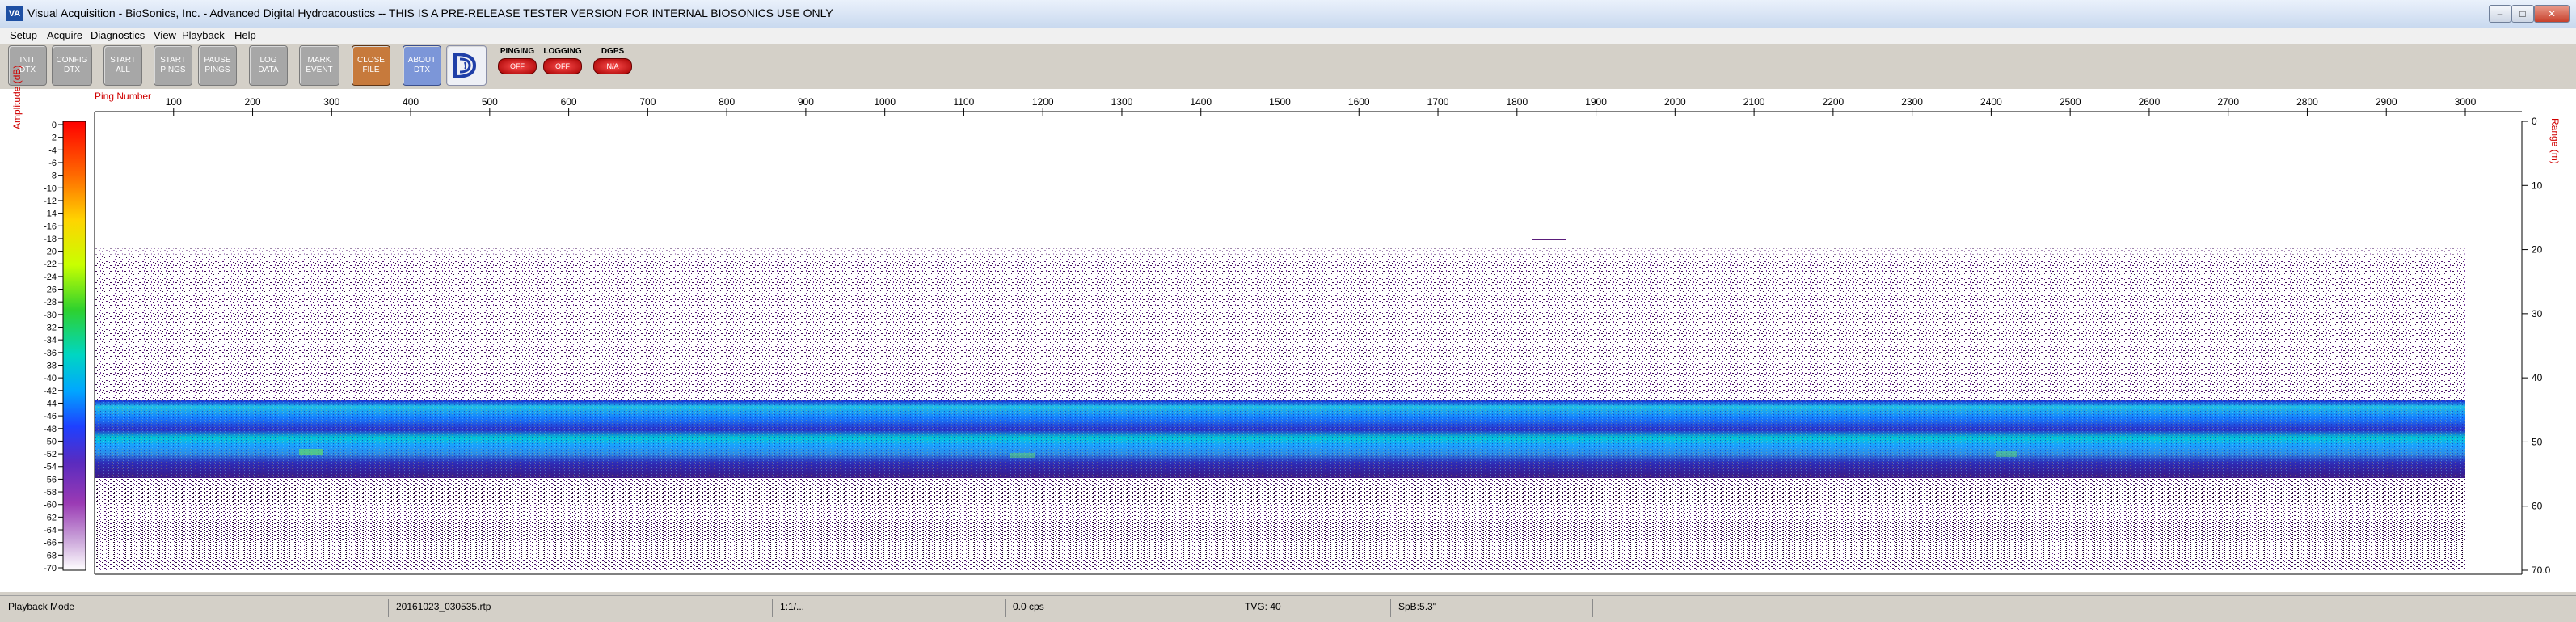 This screenshot has width=2576, height=622. I want to click on mark-event-button: MARK EVENT, so click(319, 65).